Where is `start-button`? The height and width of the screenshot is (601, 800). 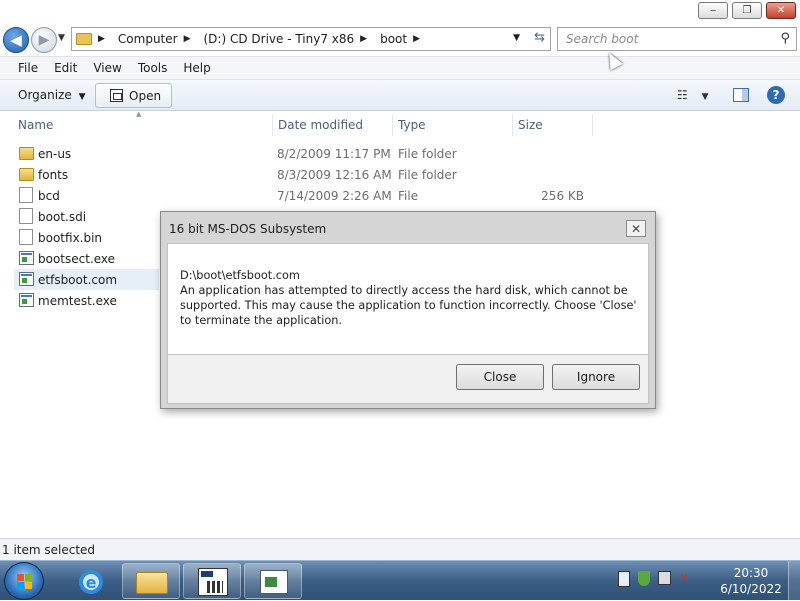
start-button is located at coordinates (24, 581).